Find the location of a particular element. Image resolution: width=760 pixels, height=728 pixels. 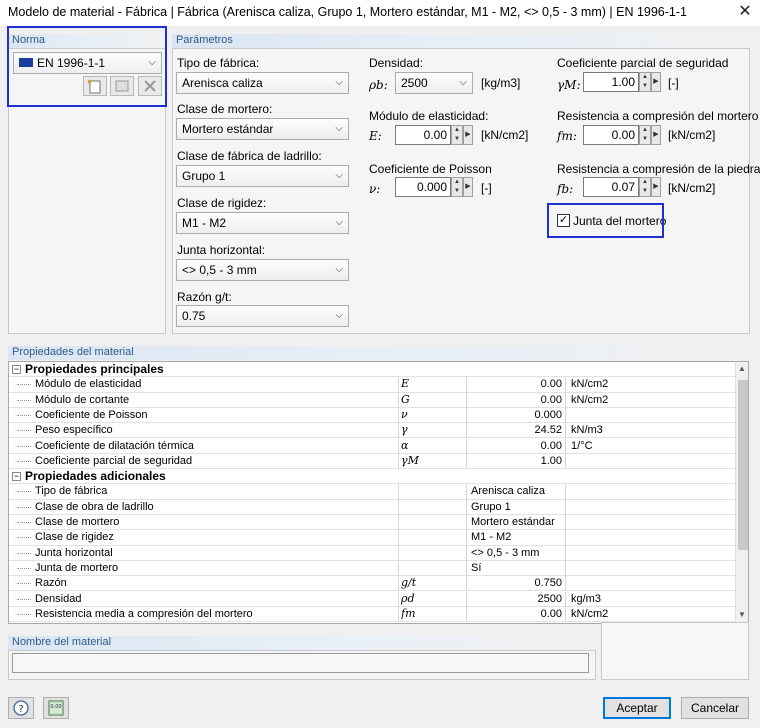

close-icon: ✕ is located at coordinates (745, 12).